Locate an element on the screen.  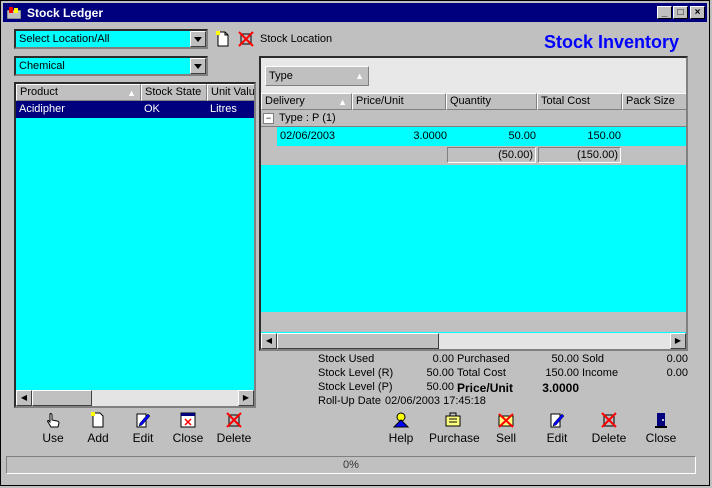
maximize-button: □ is located at coordinates (680, 12).